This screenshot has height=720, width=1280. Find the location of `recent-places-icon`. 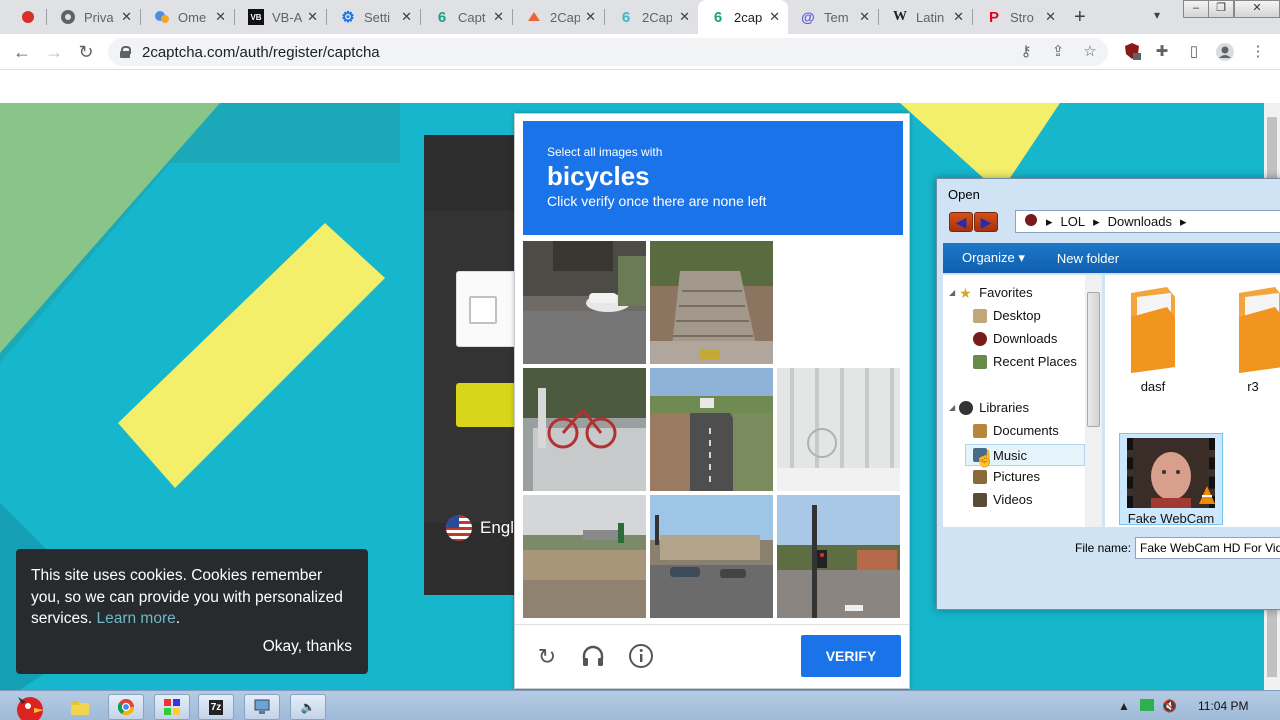

recent-places-icon is located at coordinates (980, 361).